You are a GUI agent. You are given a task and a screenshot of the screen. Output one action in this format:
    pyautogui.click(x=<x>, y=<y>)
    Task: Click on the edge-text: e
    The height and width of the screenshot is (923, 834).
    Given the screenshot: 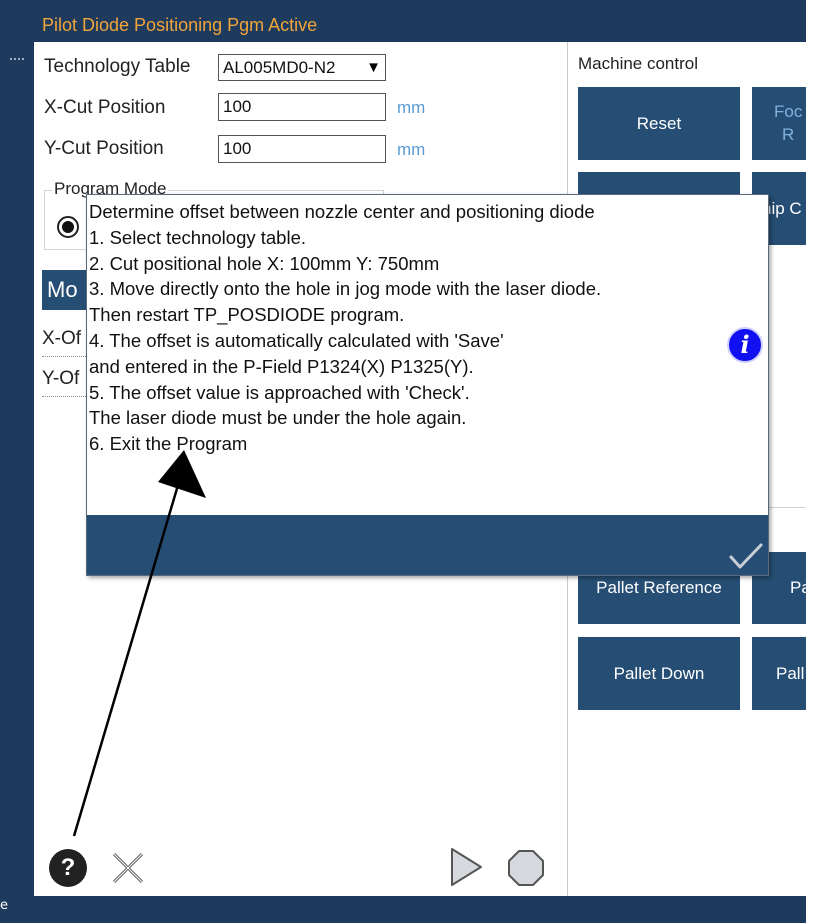 What is the action you would take?
    pyautogui.click(x=4, y=905)
    